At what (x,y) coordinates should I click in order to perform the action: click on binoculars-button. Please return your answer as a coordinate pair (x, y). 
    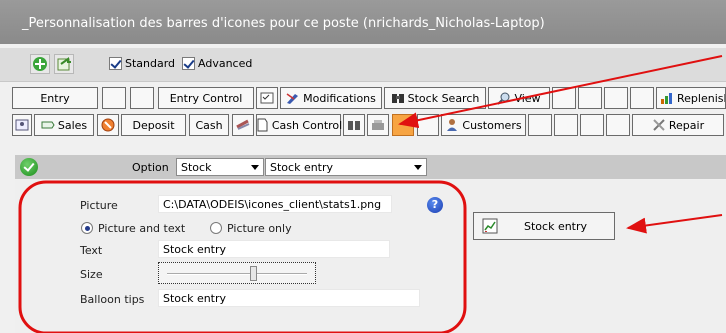
    Looking at the image, I should click on (354, 125).